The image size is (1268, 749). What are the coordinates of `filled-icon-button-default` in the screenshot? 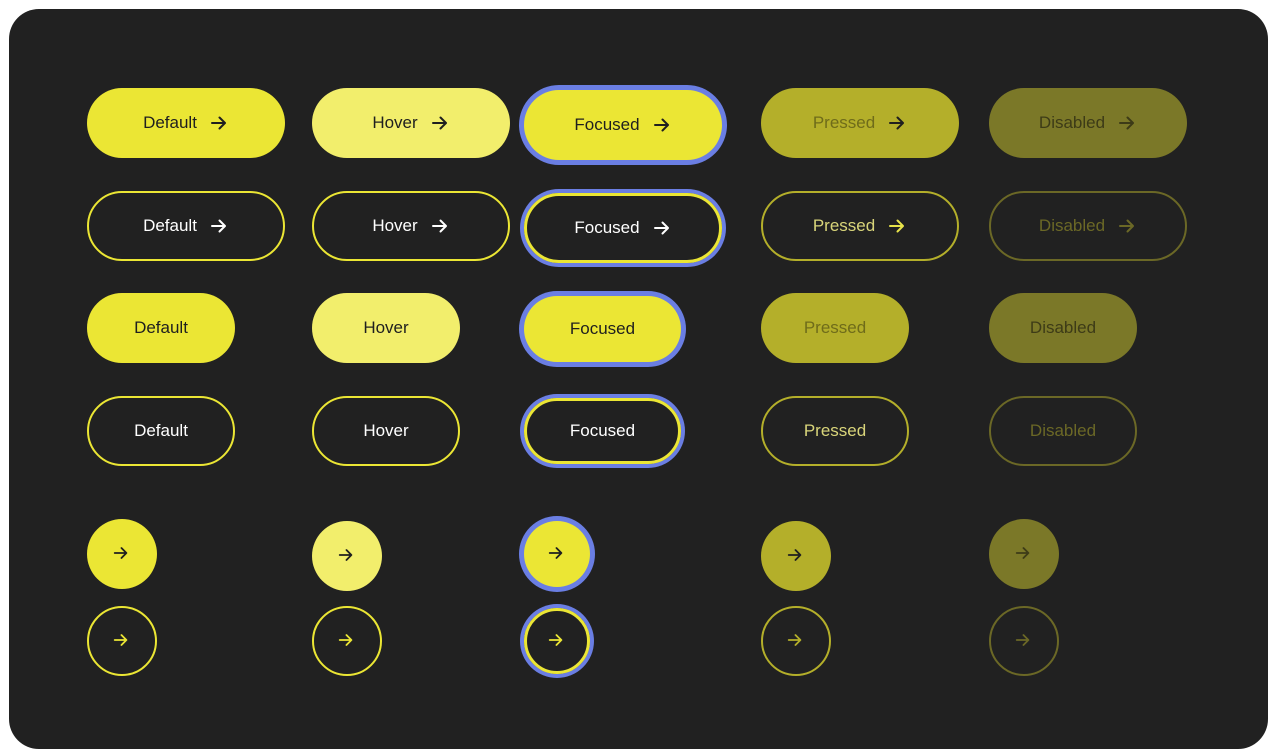 It's located at (122, 554).